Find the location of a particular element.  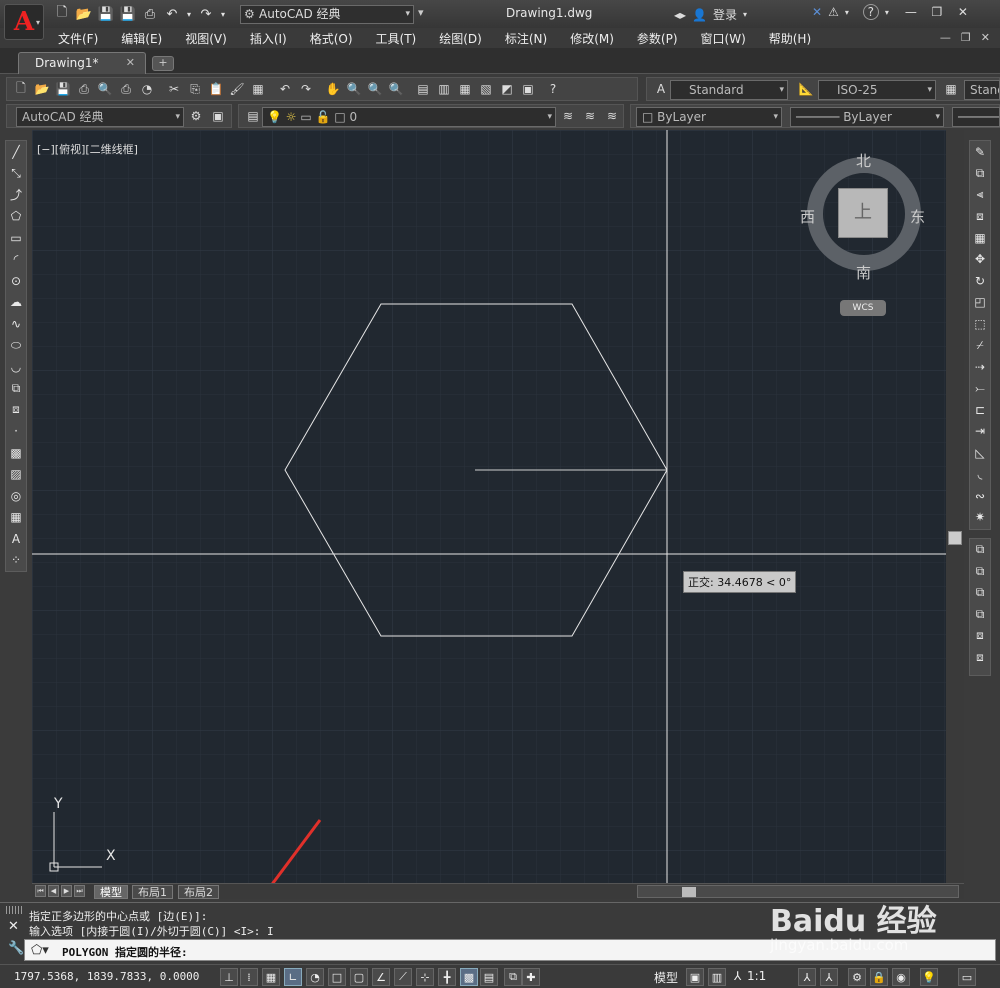

add-selected-icon: ⁘ is located at coordinates (16, 561).